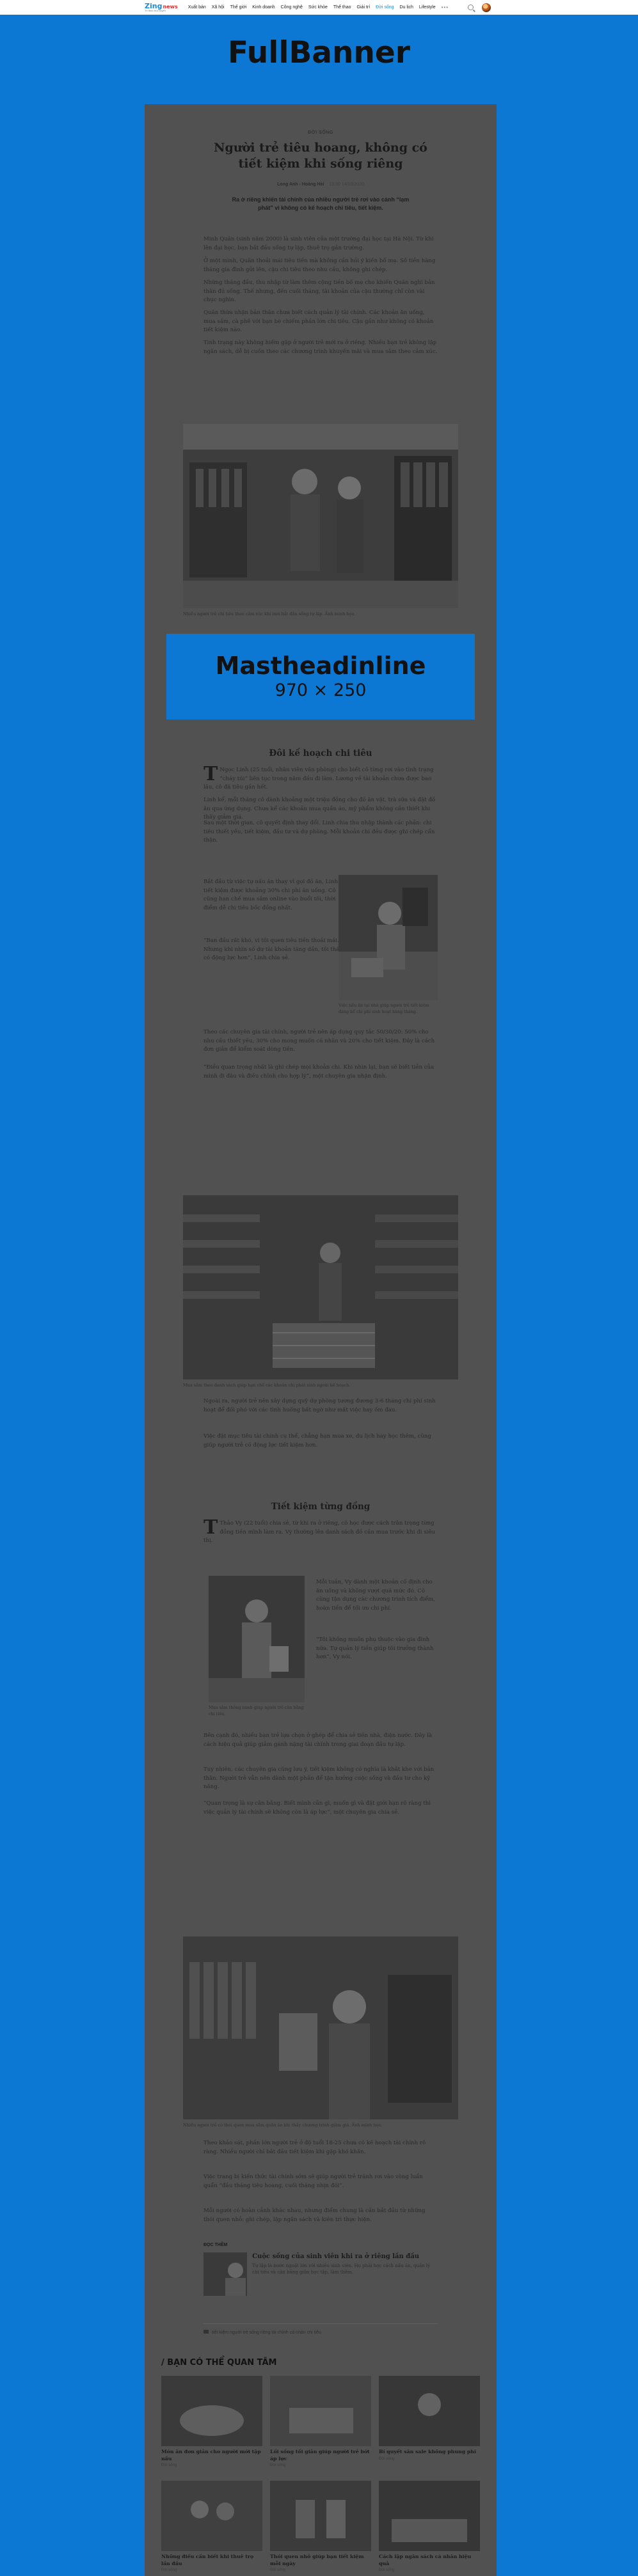  I want to click on drop-cap: T, so click(211, 774).